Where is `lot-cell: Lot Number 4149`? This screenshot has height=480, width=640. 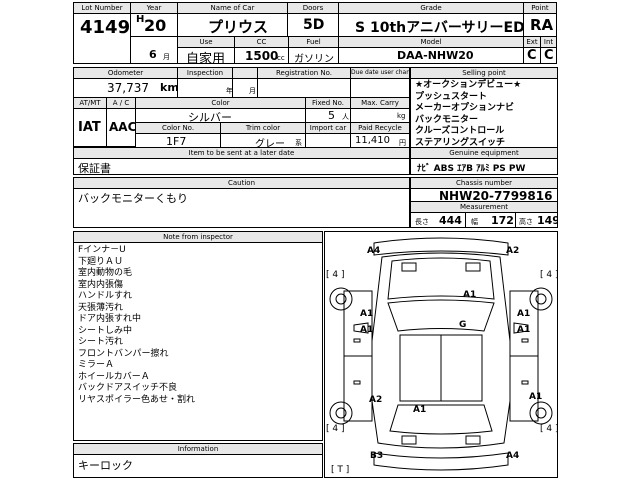 lot-cell: Lot Number 4149 is located at coordinates (102, 33).